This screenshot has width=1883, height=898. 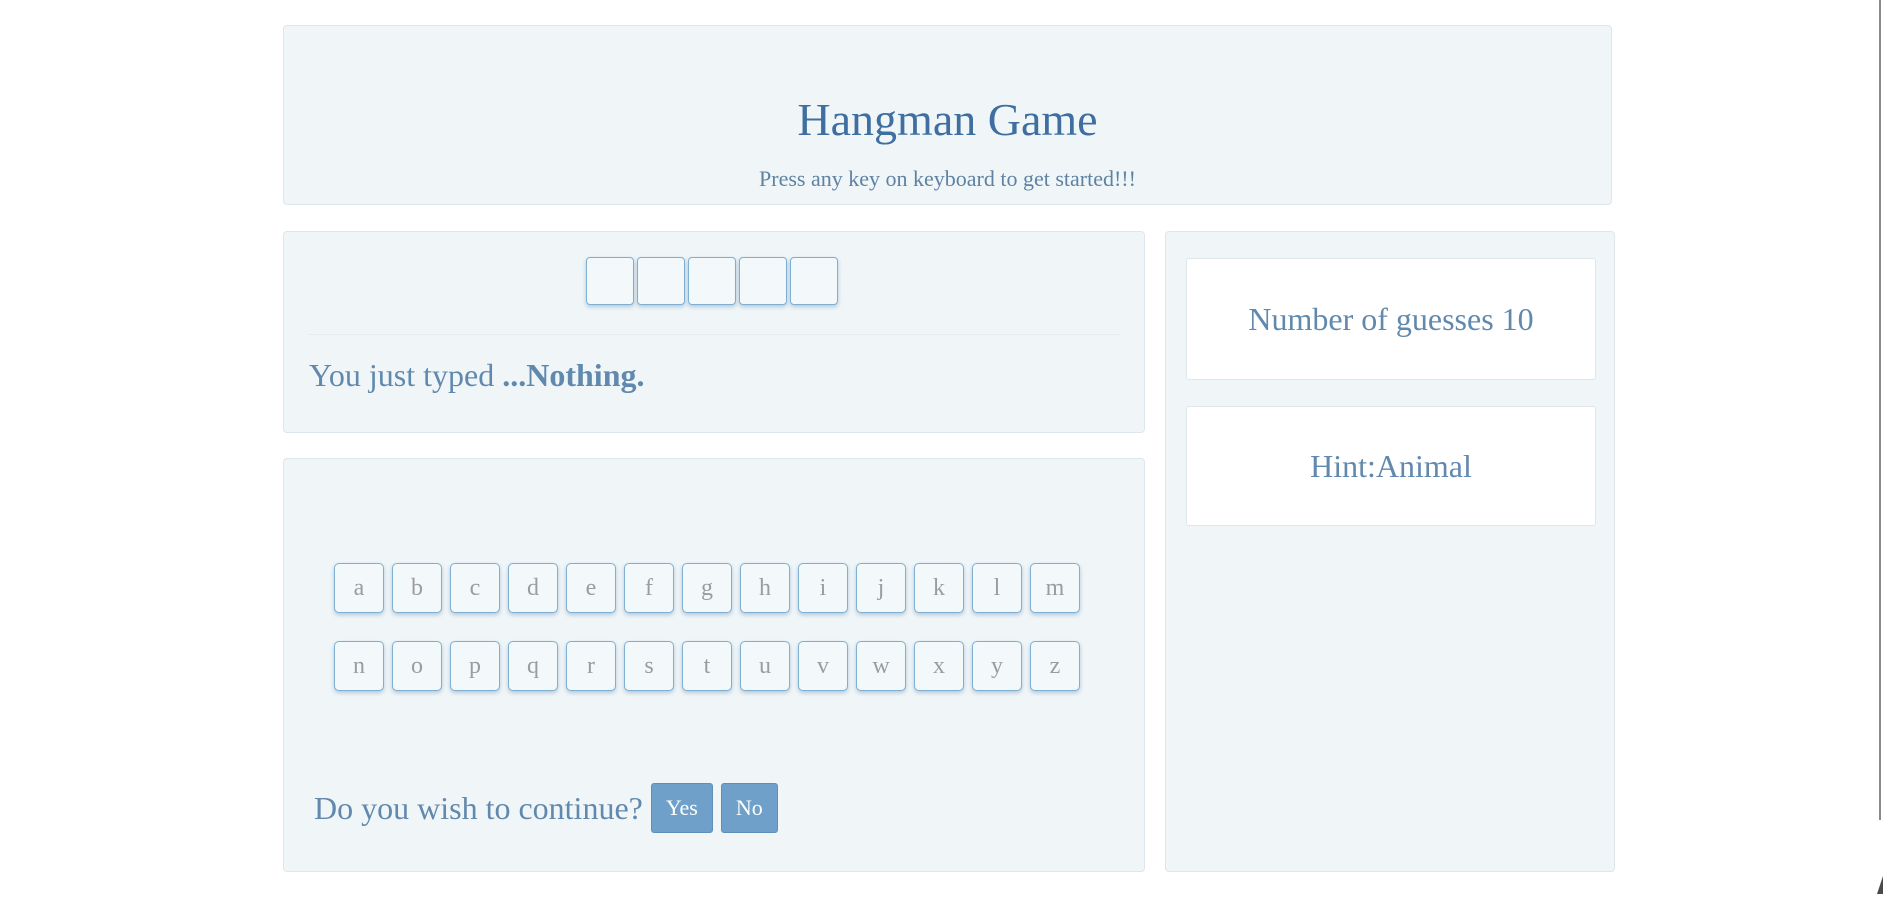 What do you see at coordinates (475, 588) in the screenshot?
I see `key-c: c` at bounding box center [475, 588].